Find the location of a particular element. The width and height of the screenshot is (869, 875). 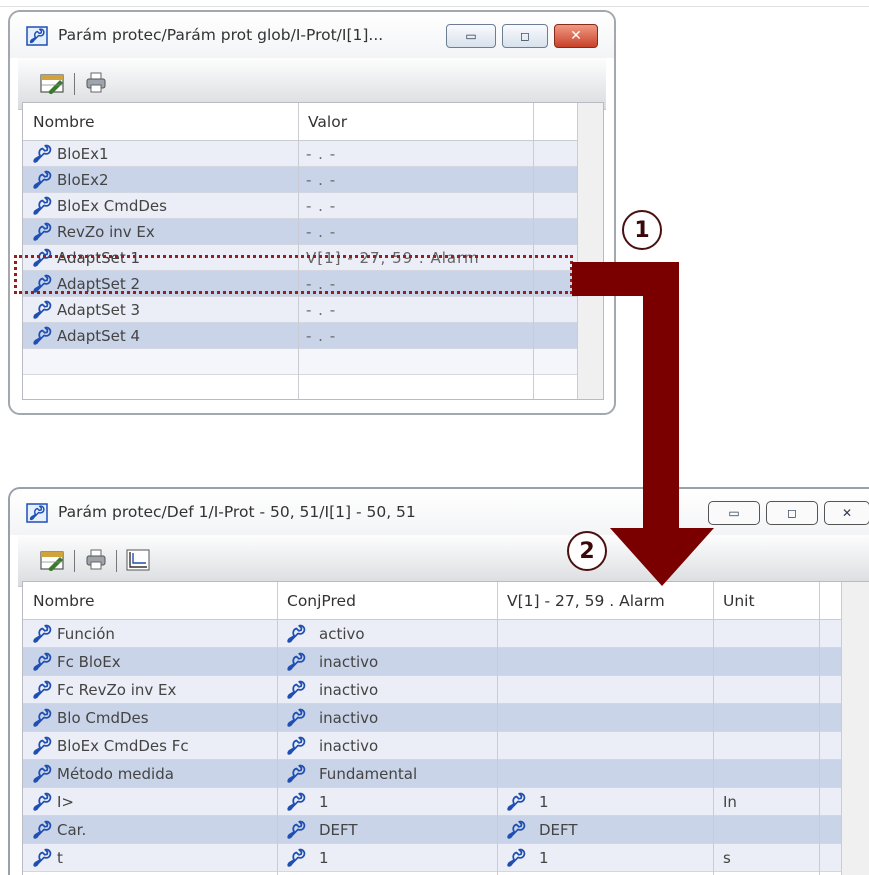

step-2-badge: 2 is located at coordinates (587, 551).